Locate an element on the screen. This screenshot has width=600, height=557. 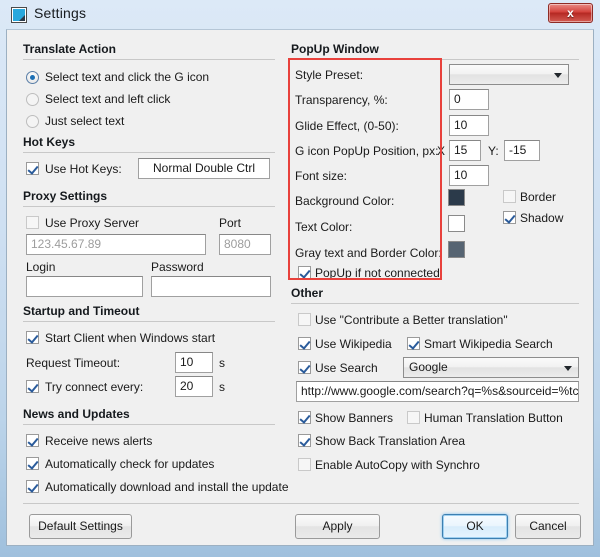
label-smart-wikipedia-search: Smart Wikipedia Search is located at coordinates (488, 344).